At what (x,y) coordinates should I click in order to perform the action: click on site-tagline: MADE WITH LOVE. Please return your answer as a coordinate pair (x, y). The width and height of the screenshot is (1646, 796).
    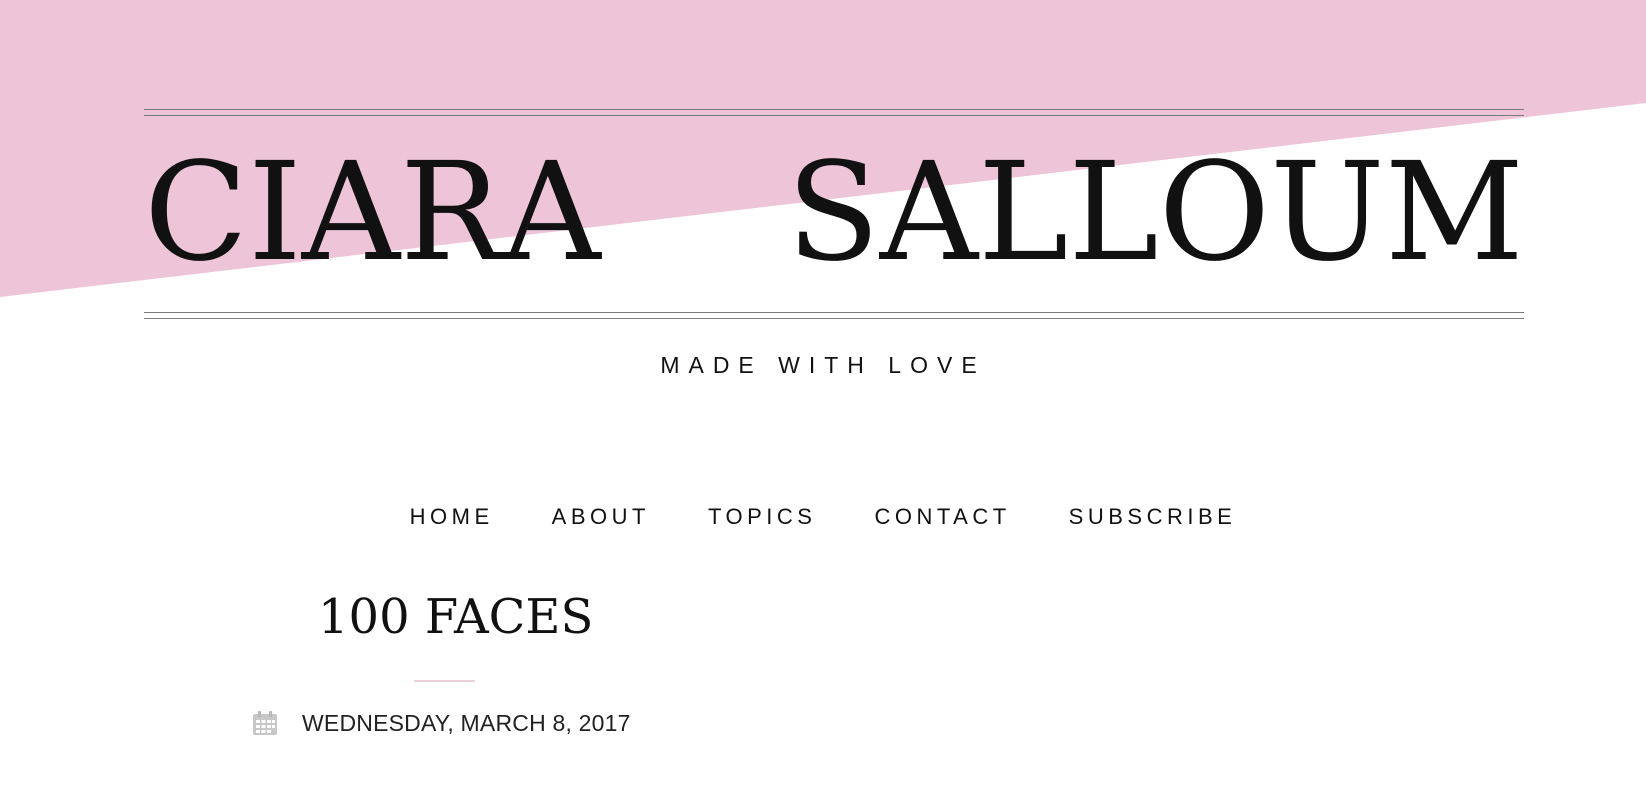
    Looking at the image, I should click on (823, 365).